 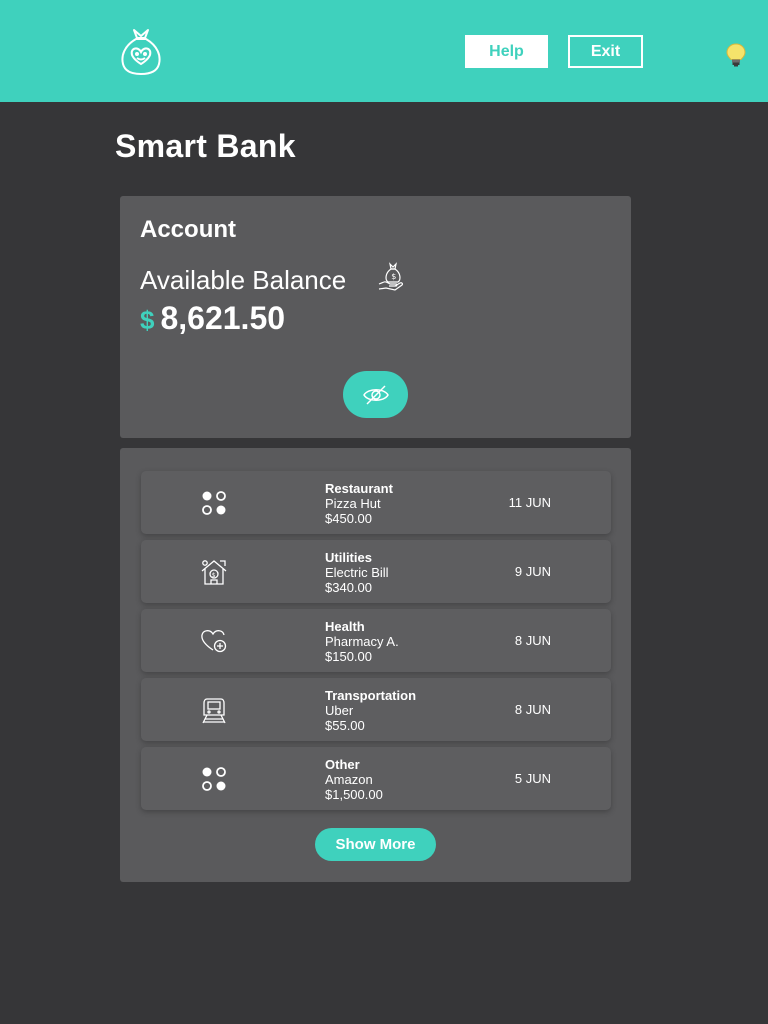 I want to click on transaction-row: Other Amazon $1,500.00 5 JUN, so click(x=376, y=778).